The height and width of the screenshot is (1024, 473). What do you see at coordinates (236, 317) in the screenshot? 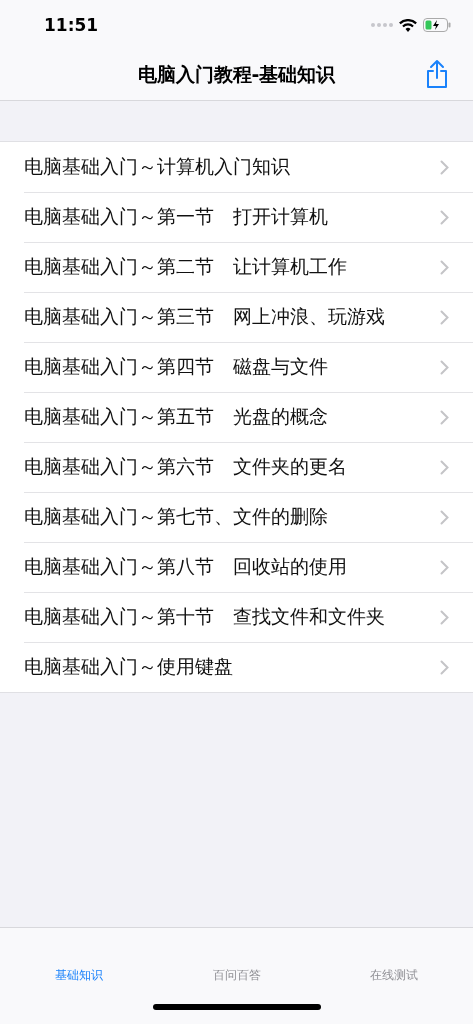
I see `lesson-row: 电脑基础入门～第三节 网上冲浪、玩游戏` at bounding box center [236, 317].